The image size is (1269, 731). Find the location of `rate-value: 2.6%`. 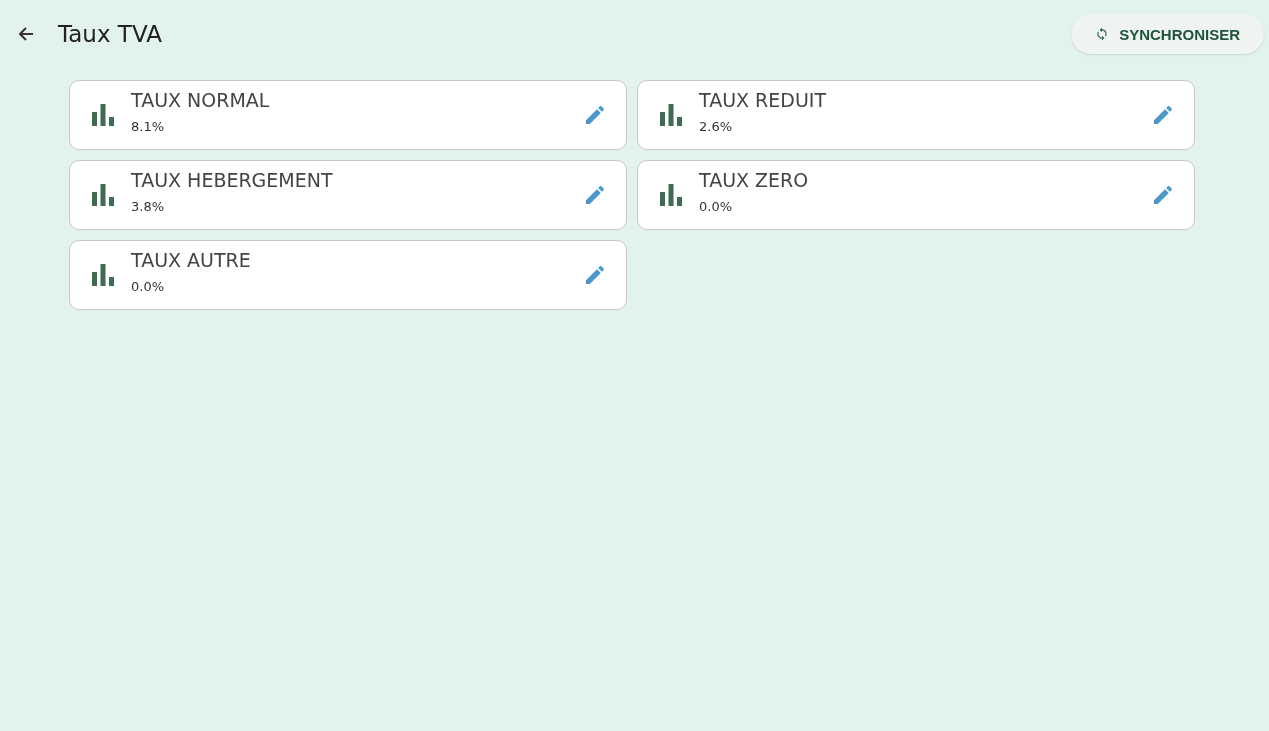

rate-value: 2.6% is located at coordinates (716, 126).